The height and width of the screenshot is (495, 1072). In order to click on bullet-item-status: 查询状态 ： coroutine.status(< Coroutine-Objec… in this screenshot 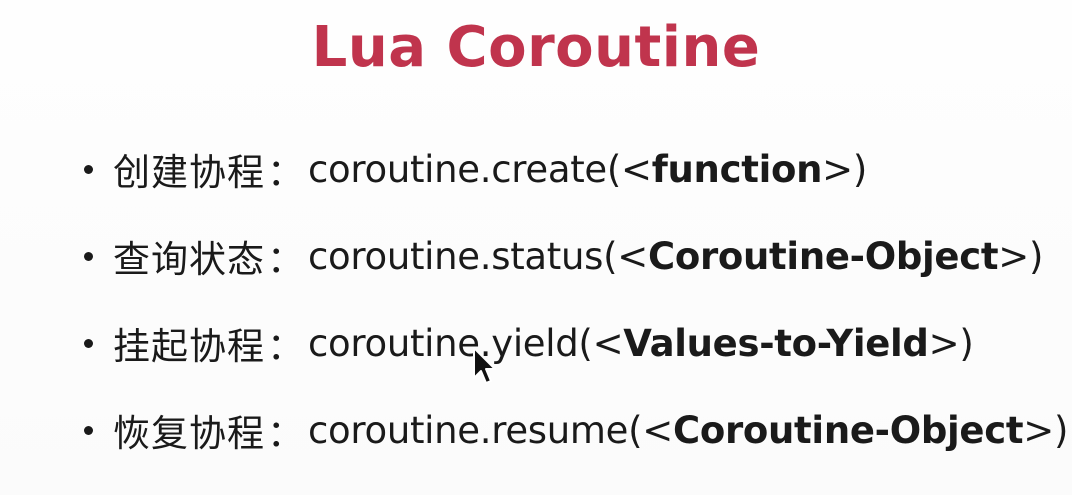, I will do `click(573, 256)`.